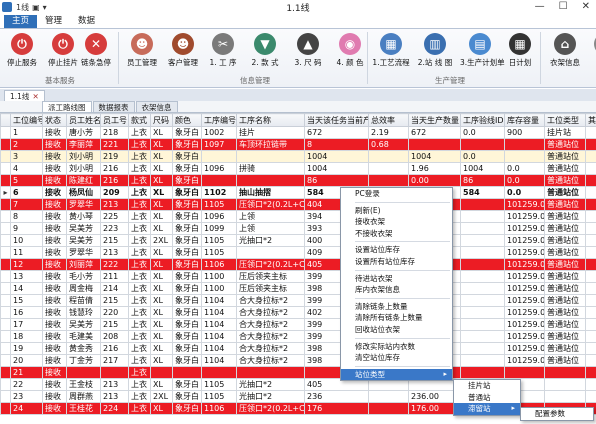 The height and width of the screenshot is (424, 596). What do you see at coordinates (336, 180) in the screenshot?
I see `table-cell: 86` at bounding box center [336, 180].